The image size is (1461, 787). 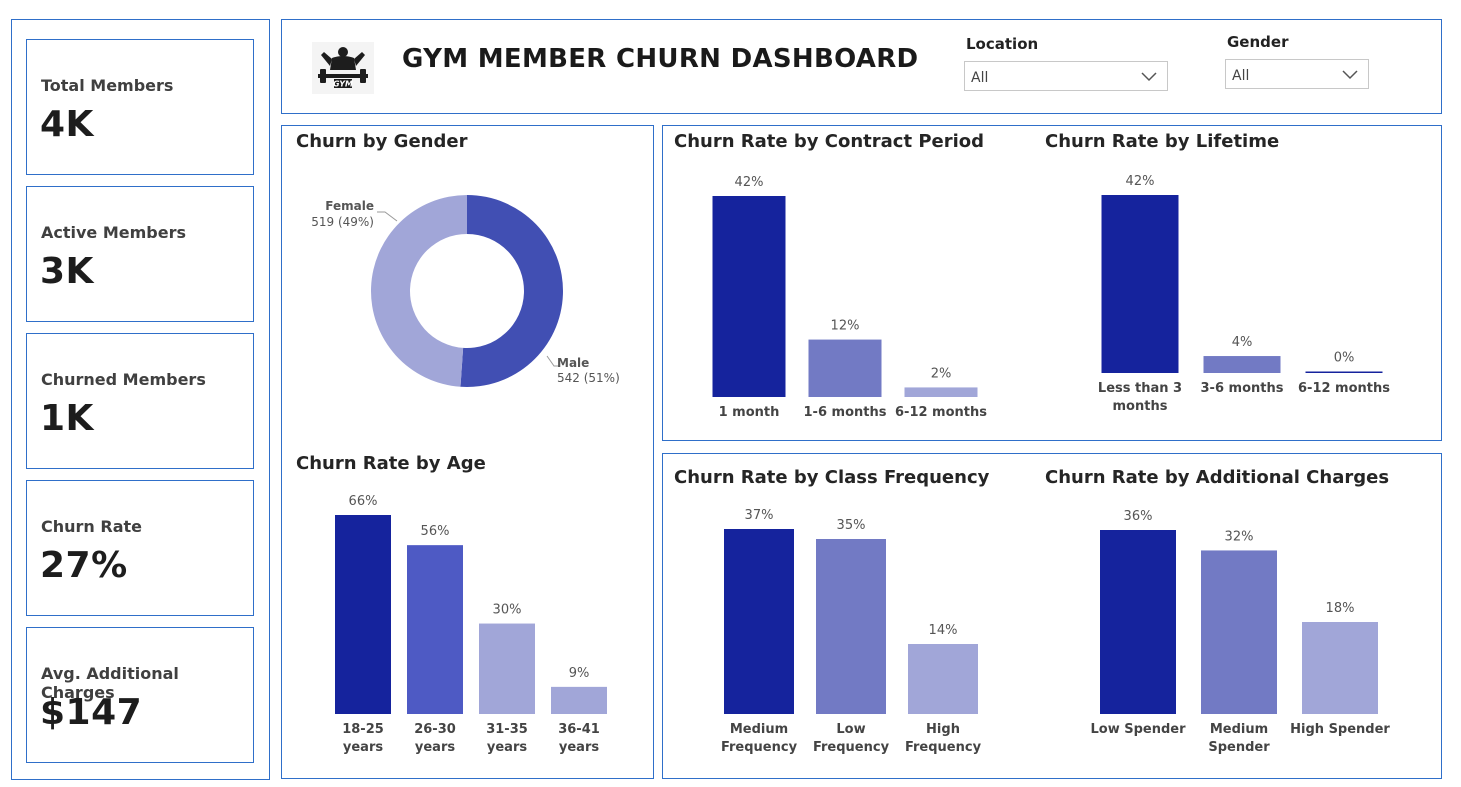 What do you see at coordinates (845, 326) in the screenshot?
I see `data-label: 12%` at bounding box center [845, 326].